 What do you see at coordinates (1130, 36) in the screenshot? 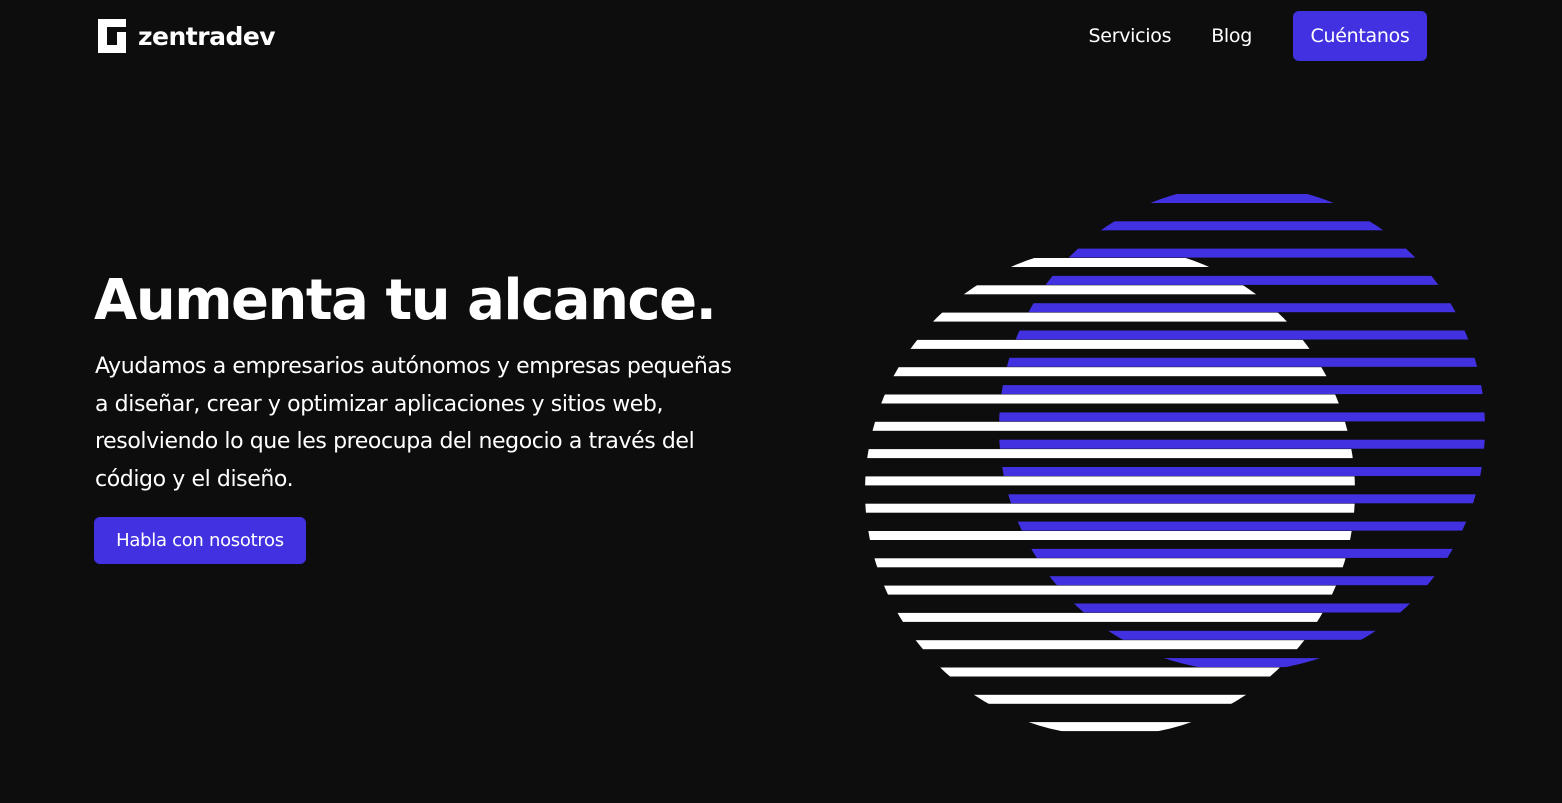
I see `nav-link-servicios: Servicios` at bounding box center [1130, 36].